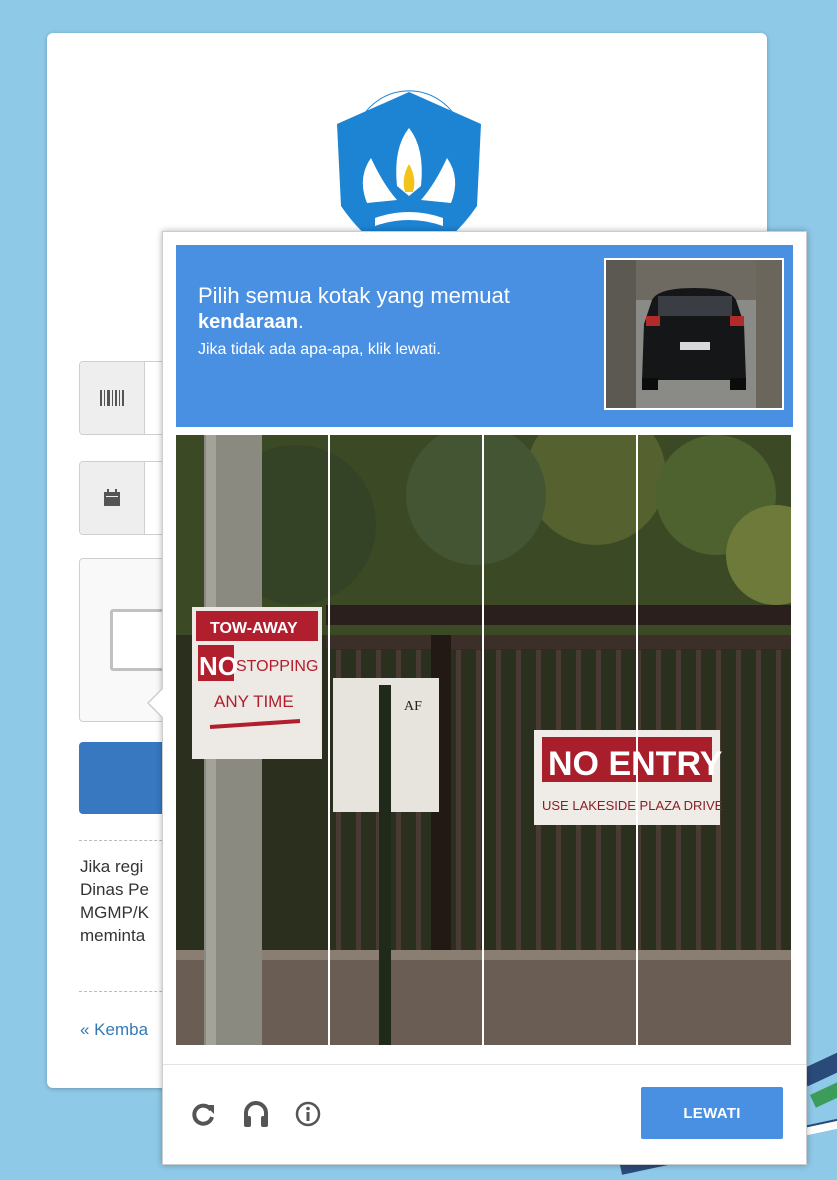 Image resolution: width=837 pixels, height=1180 pixels. What do you see at coordinates (694, 334) in the screenshot?
I see `sample-image-car` at bounding box center [694, 334].